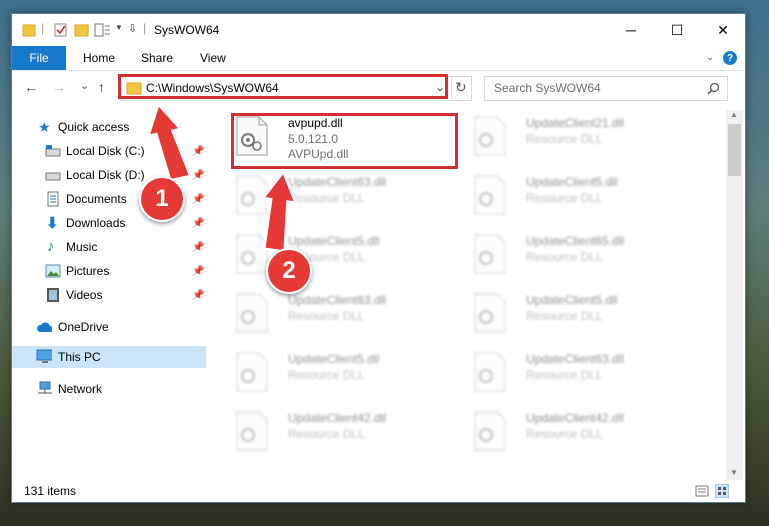  What do you see at coordinates (289, 271) in the screenshot?
I see `step-2-badge: 2` at bounding box center [289, 271].